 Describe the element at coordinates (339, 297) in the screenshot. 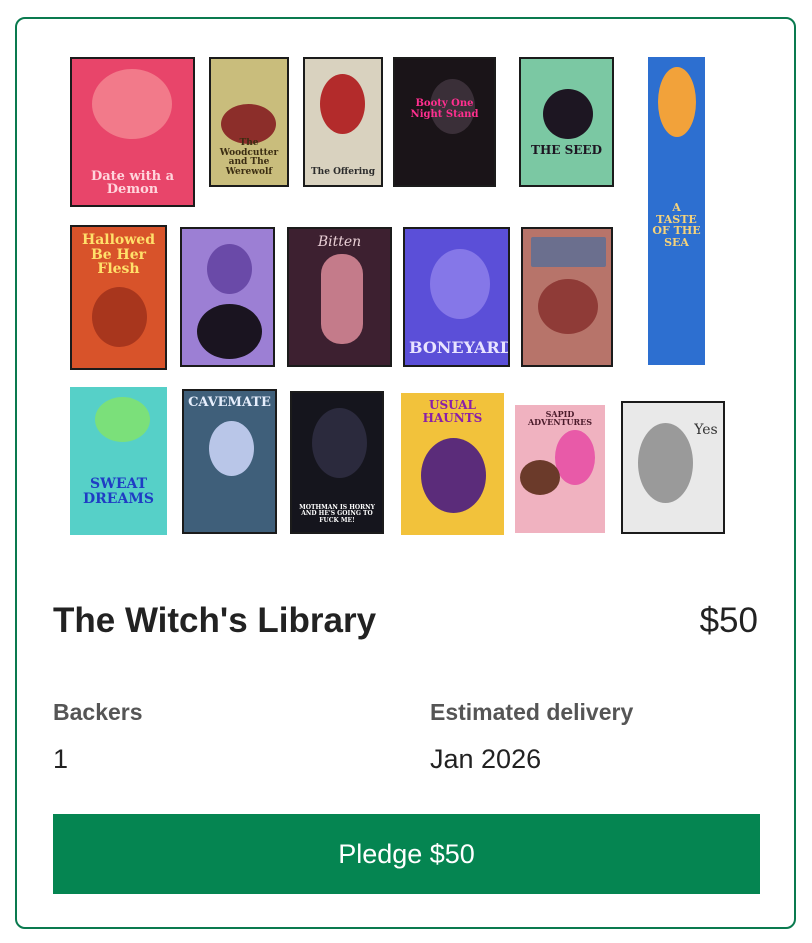

I see `cover-bitten: Bitten` at that location.